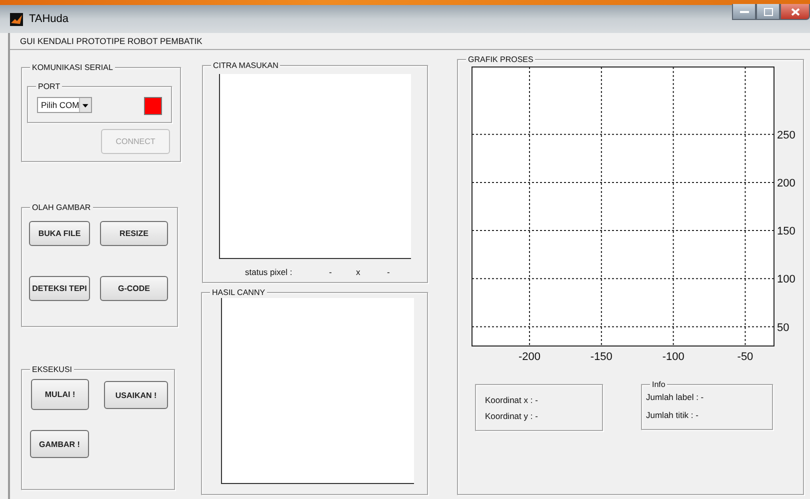  Describe the element at coordinates (786, 232) in the screenshot. I see `y-tick-label: 150` at that location.